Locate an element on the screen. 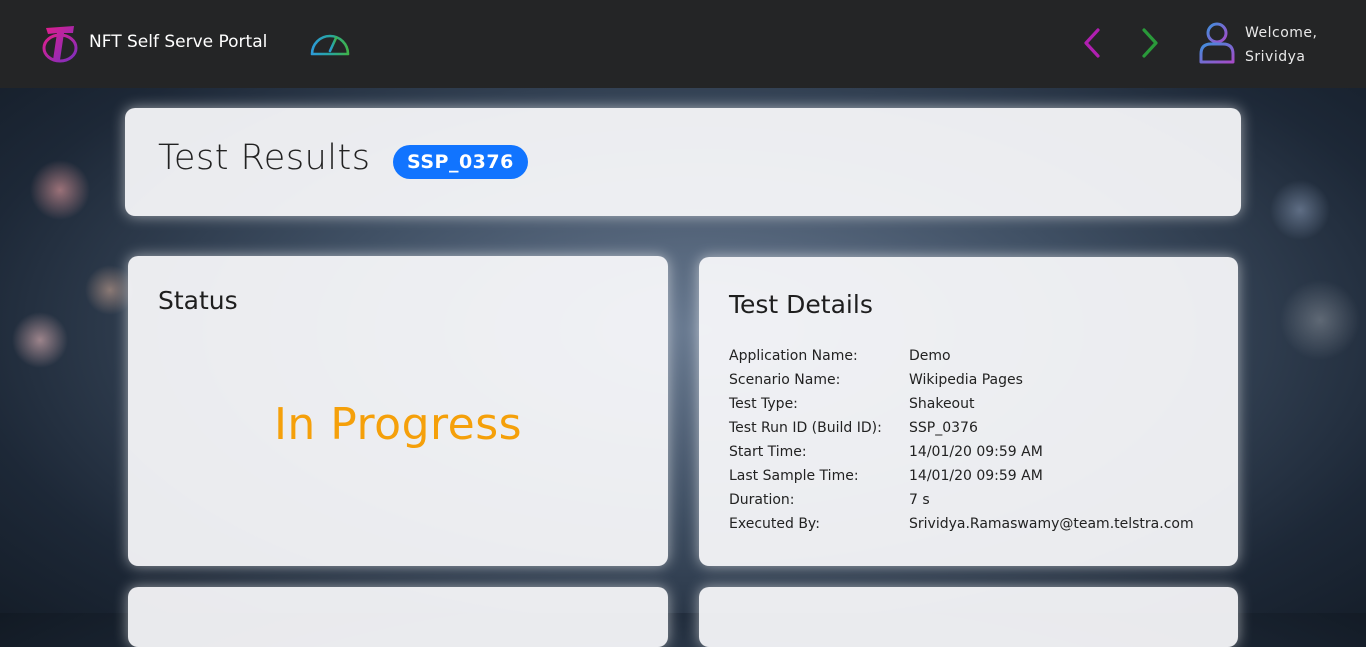 This screenshot has width=1366, height=647. detail-label: Scenario Name: is located at coordinates (785, 380).